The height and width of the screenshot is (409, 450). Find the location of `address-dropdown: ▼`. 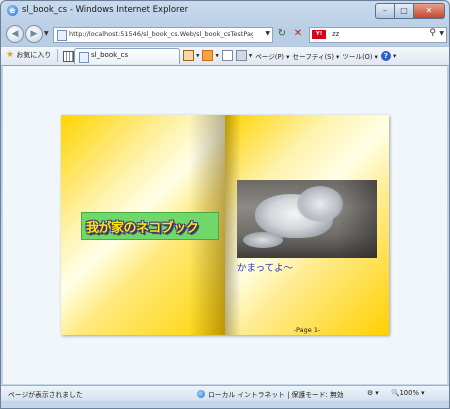

address-dropdown: ▼ is located at coordinates (267, 33).